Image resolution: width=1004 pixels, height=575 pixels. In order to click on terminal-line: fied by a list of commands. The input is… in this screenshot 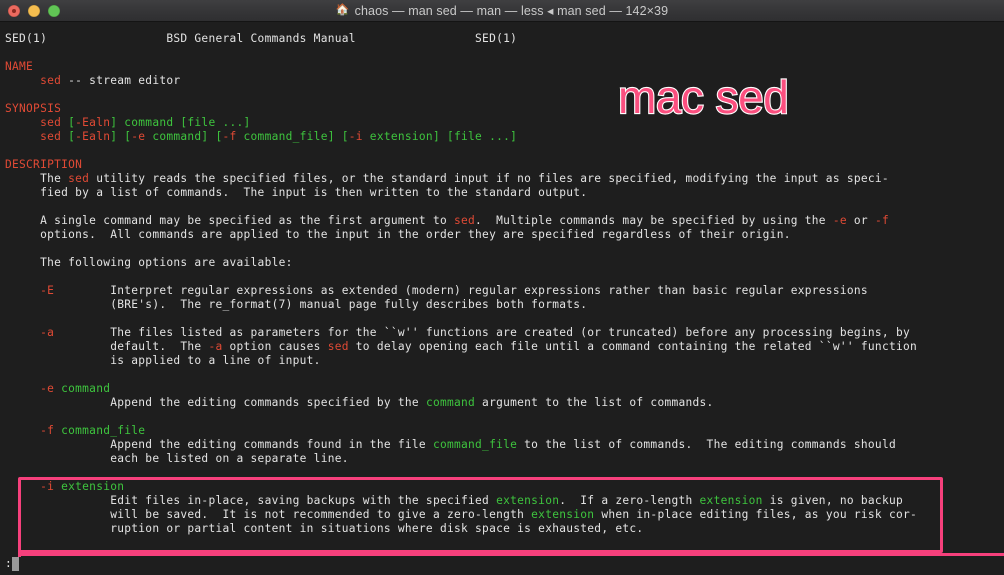, I will do `click(461, 193)`.